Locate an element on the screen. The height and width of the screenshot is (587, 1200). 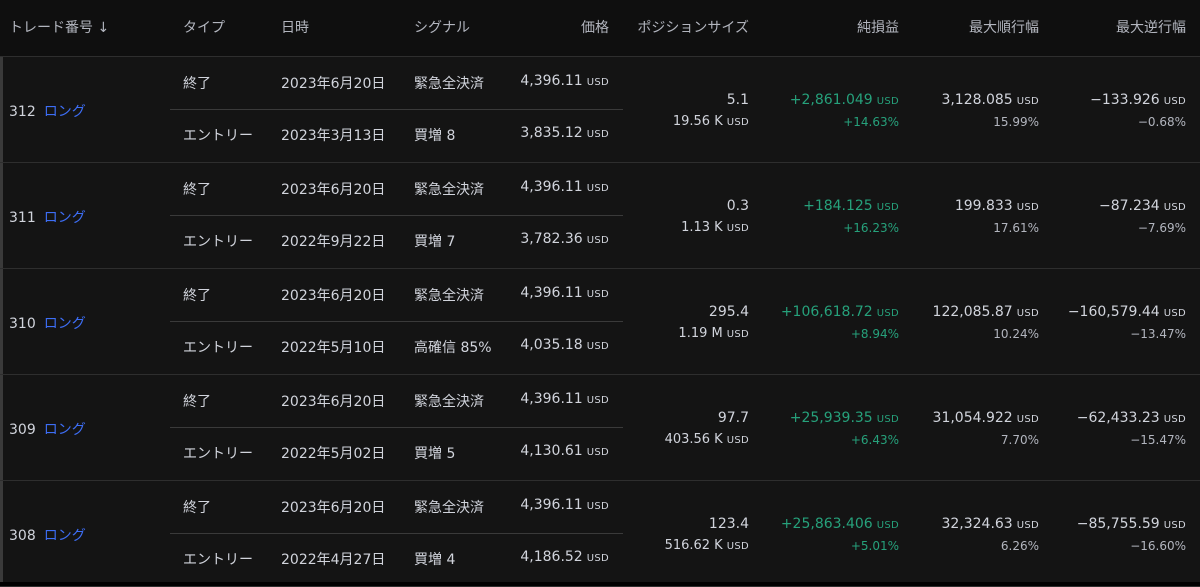
header-trade-number: トレード番号 ↓ is located at coordinates (59, 27).